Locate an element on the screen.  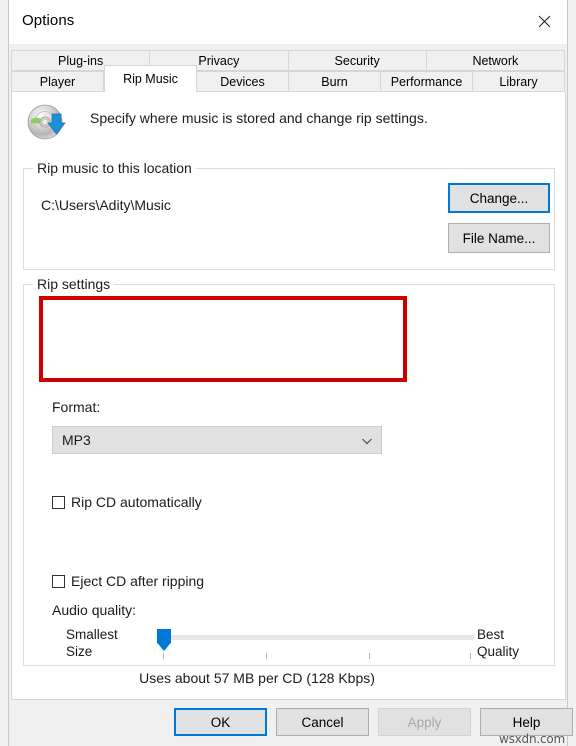
tab-security: Security is located at coordinates (357, 60).